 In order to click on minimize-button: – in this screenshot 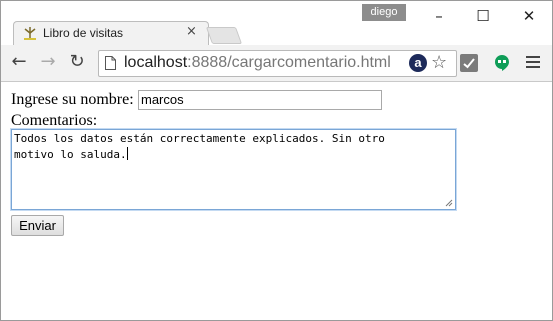, I will do `click(439, 16)`.